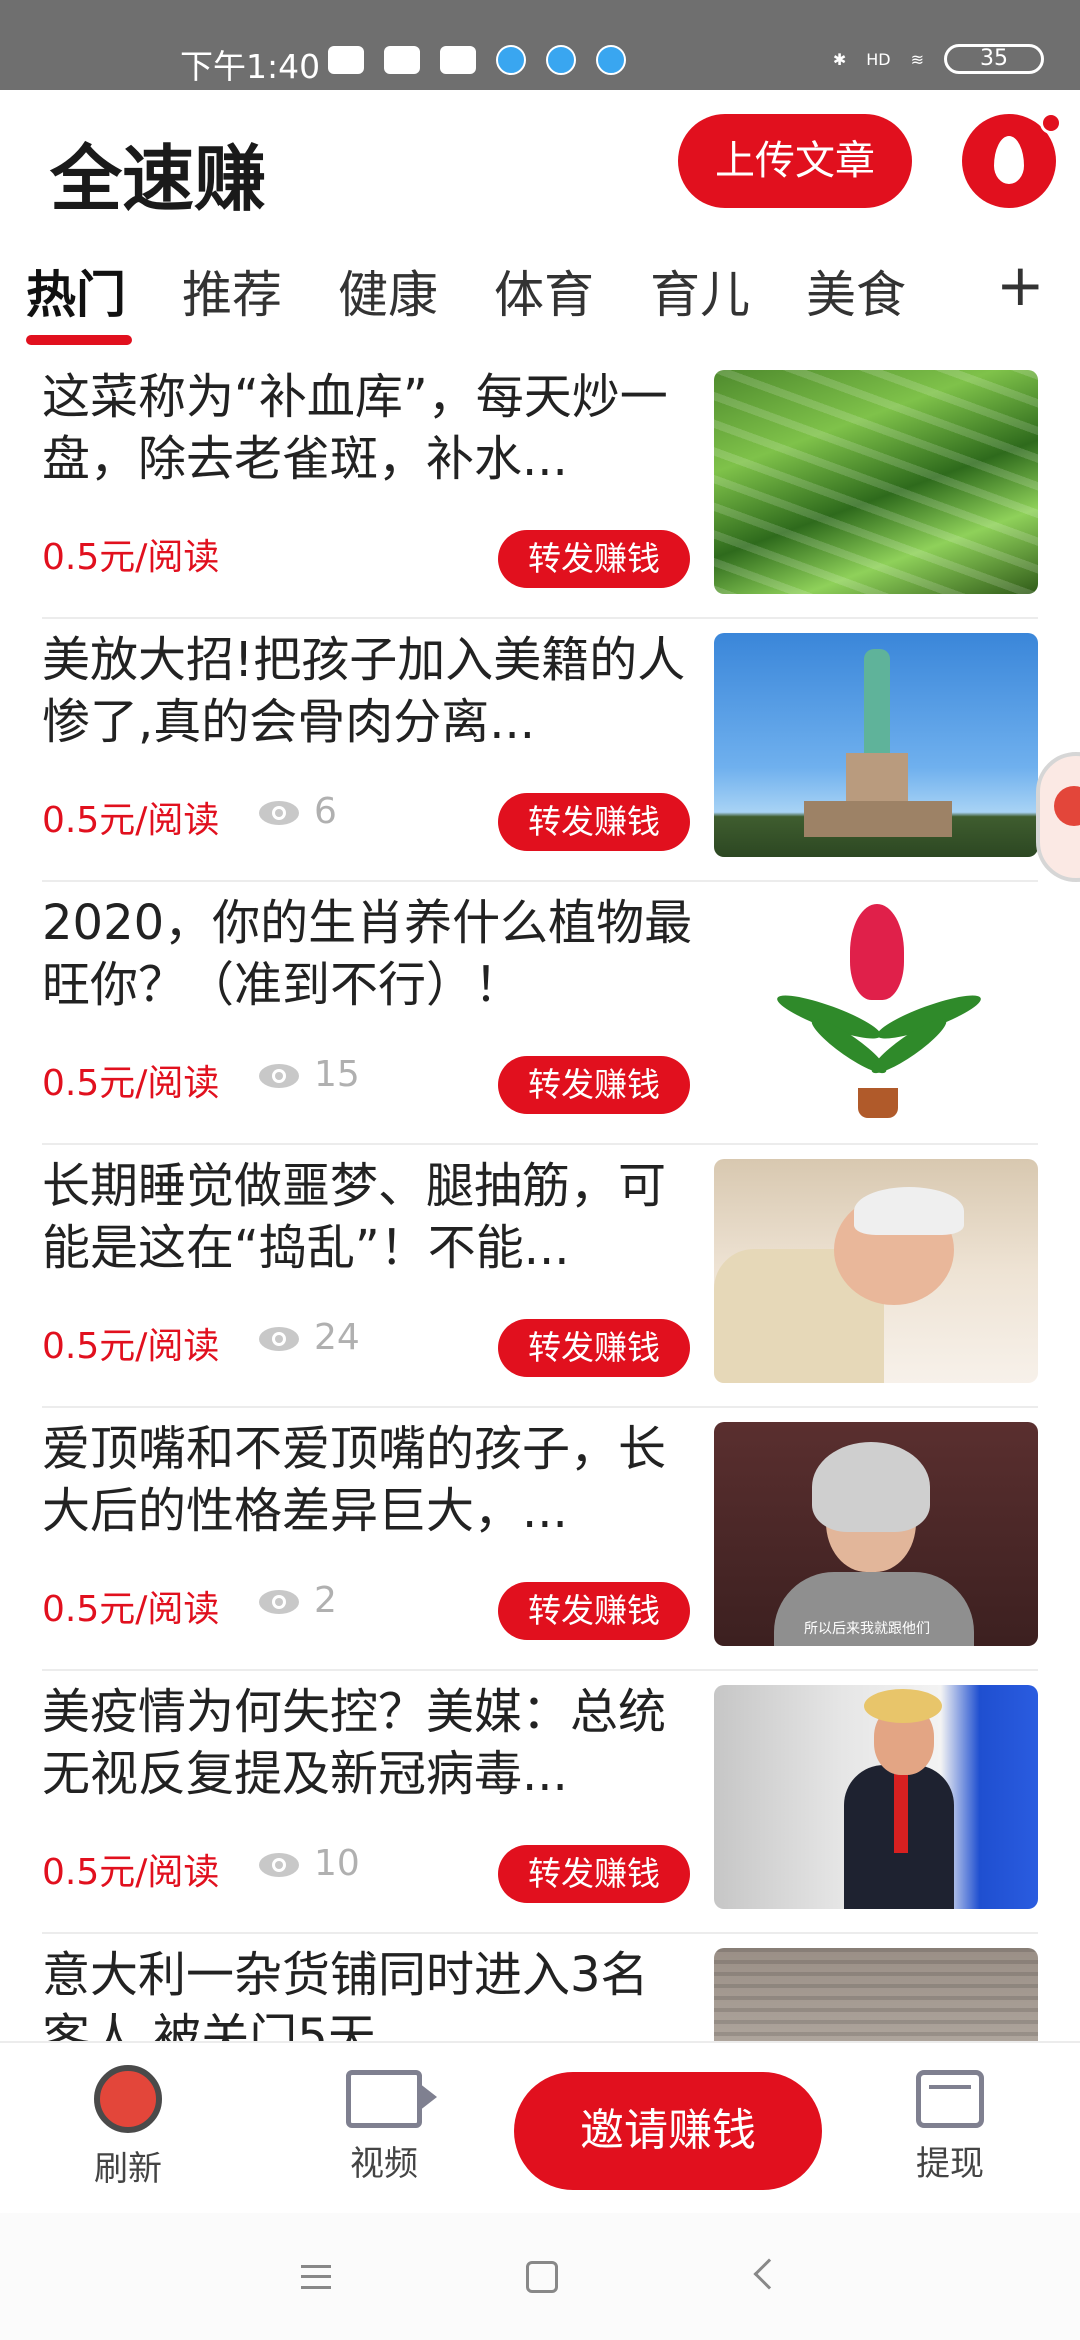  I want to click on upload-article-button: 上传文章, so click(795, 161).